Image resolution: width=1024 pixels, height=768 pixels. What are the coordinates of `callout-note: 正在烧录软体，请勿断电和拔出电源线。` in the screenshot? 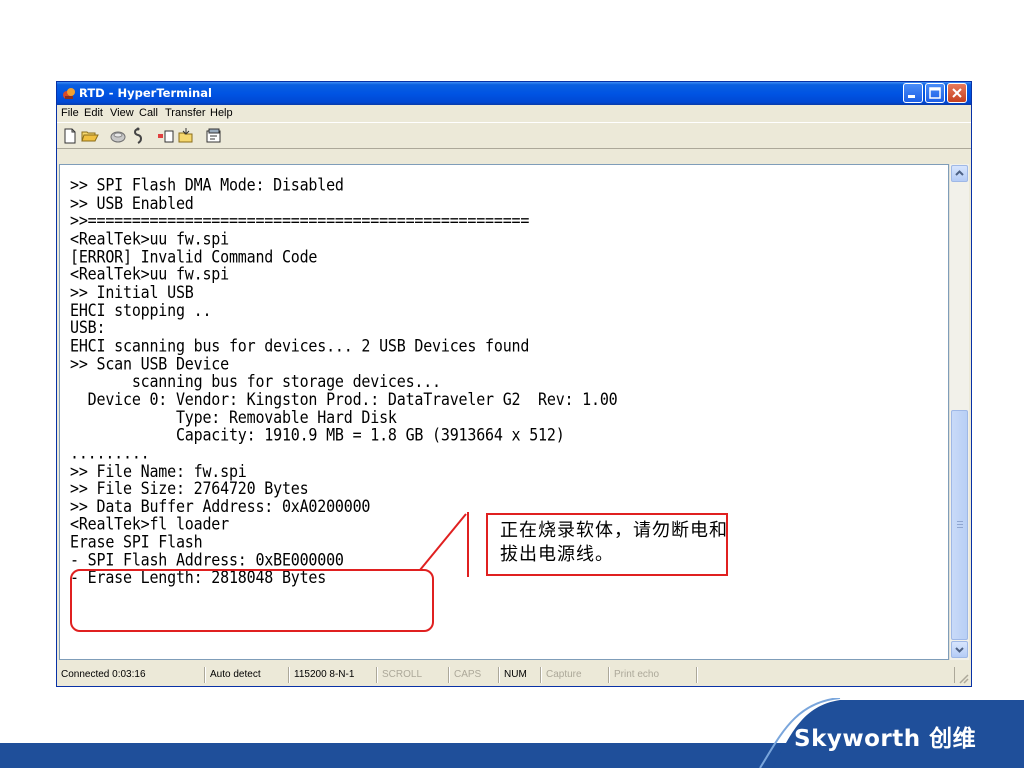 It's located at (607, 544).